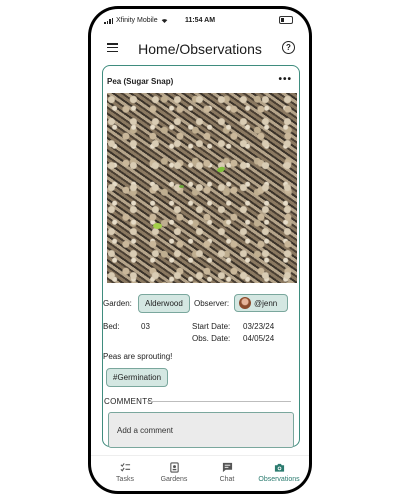 This screenshot has width=400, height=500. I want to click on comment-box, so click(201, 430).